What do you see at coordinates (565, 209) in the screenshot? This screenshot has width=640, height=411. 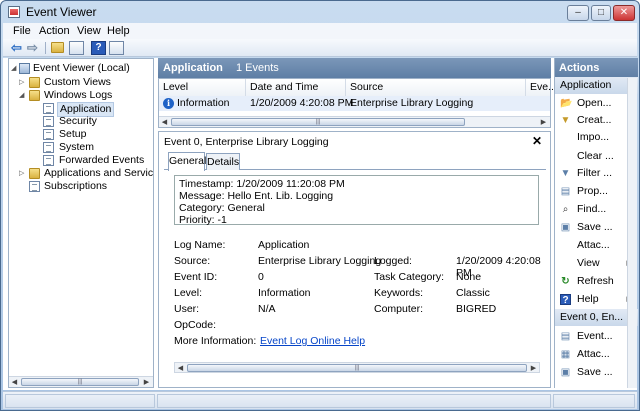 I see `find-icon: ⌕` at bounding box center [565, 209].